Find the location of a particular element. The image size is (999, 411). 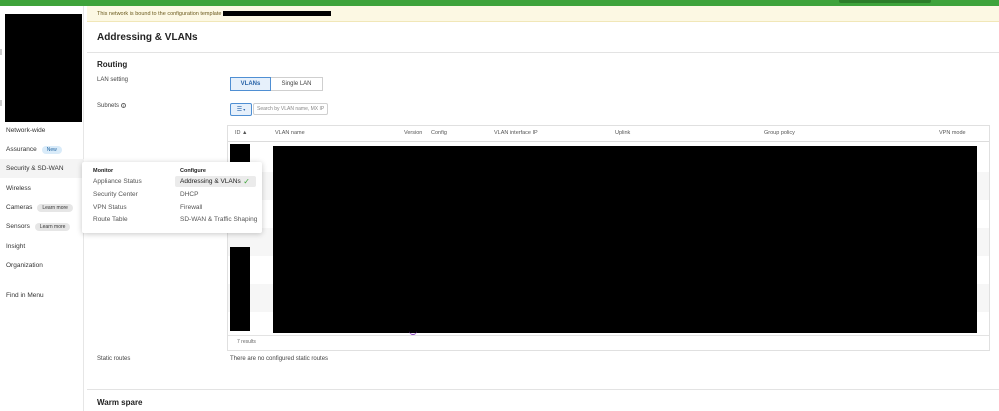

column-header-id: ID ▲ is located at coordinates (241, 133).